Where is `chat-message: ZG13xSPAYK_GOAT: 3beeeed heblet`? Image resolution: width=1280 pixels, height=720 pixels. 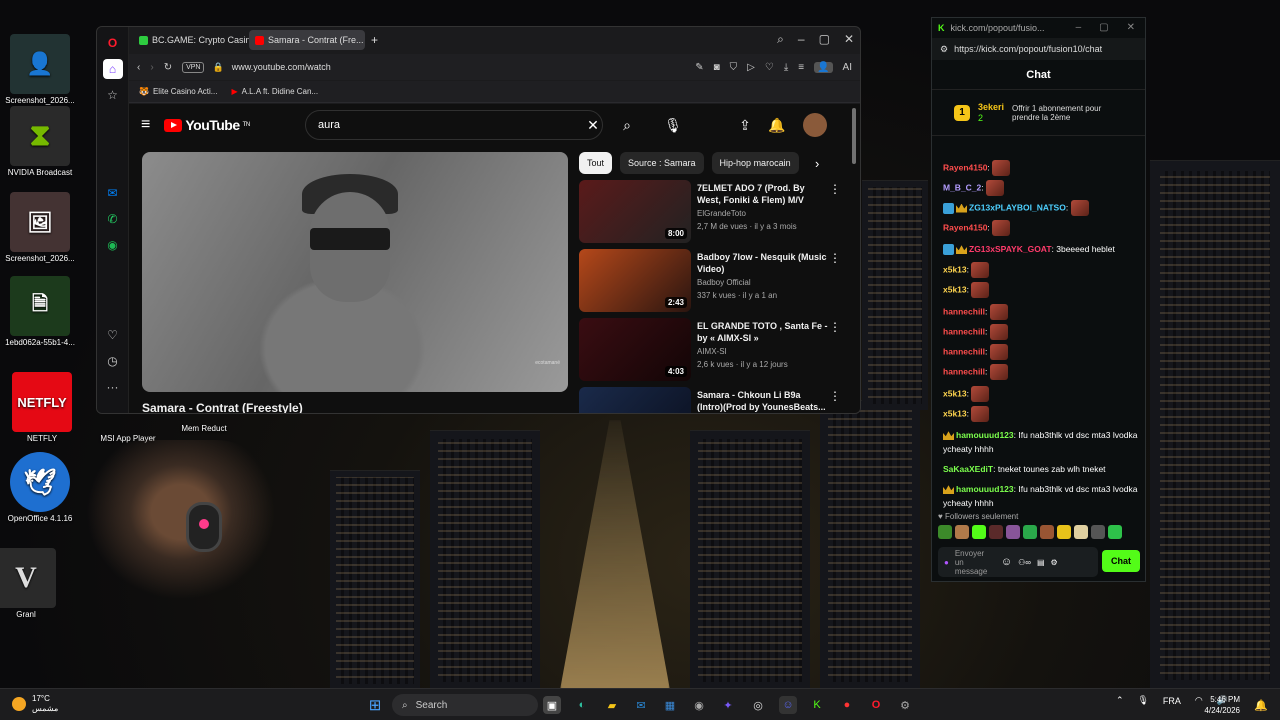 chat-message: ZG13xSPAYK_GOAT: 3beeeed heblet is located at coordinates (1041, 249).